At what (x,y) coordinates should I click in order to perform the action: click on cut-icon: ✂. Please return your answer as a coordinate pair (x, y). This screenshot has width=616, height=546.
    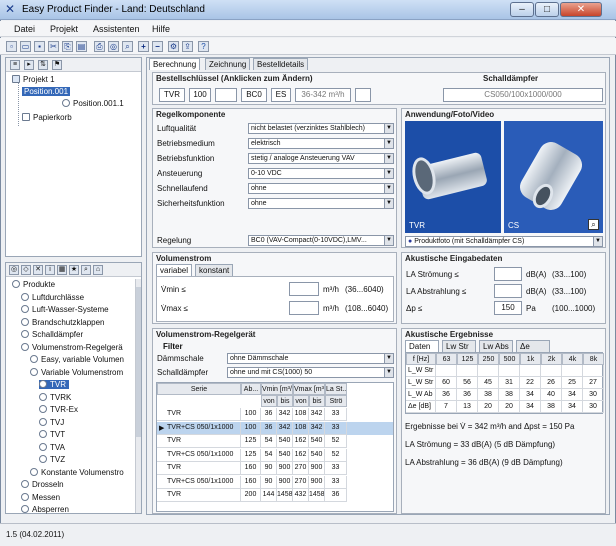
    Looking at the image, I should click on (53, 46).